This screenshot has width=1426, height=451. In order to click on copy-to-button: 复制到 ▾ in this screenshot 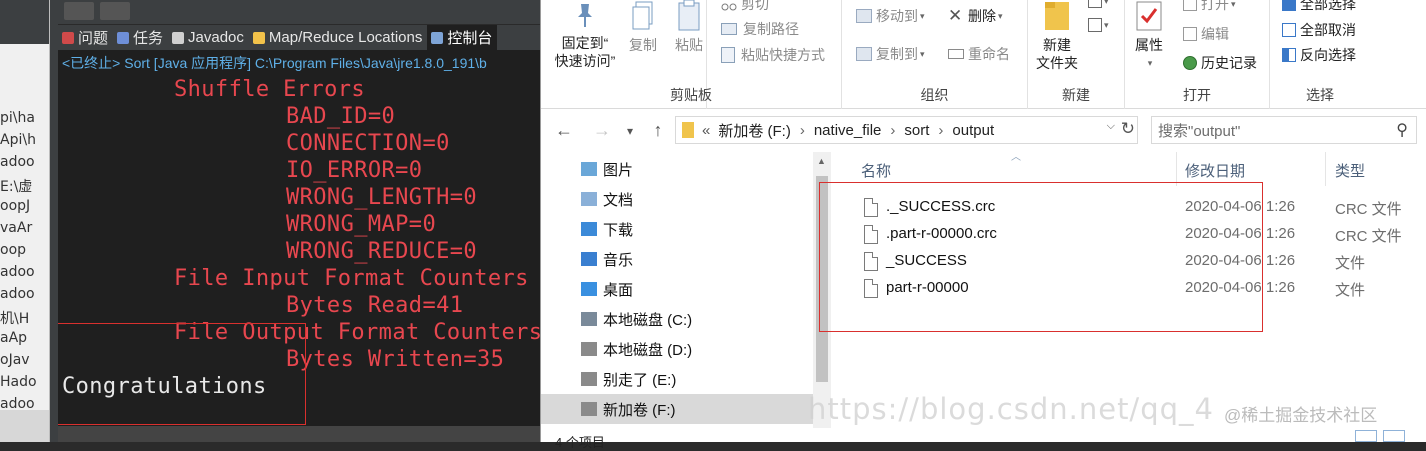, I will do `click(890, 54)`.